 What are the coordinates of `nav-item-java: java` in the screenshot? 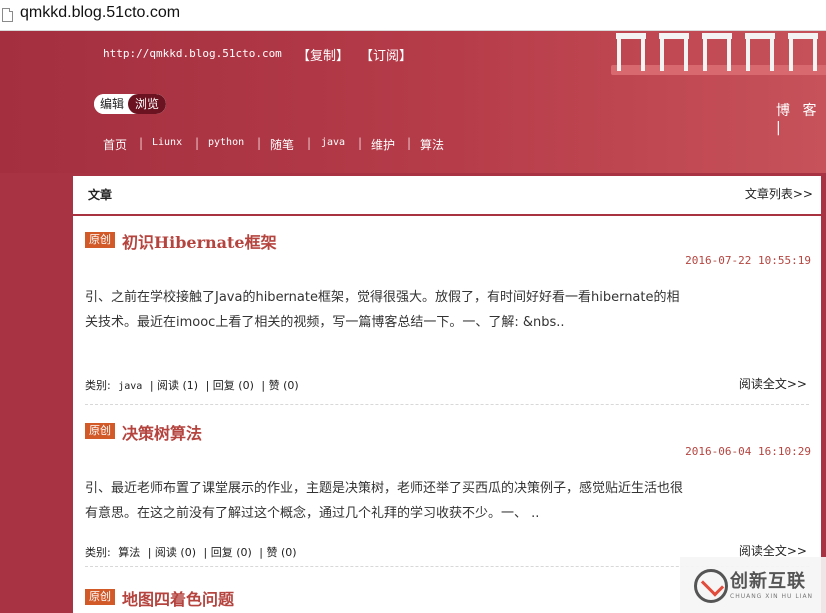 It's located at (333, 142).